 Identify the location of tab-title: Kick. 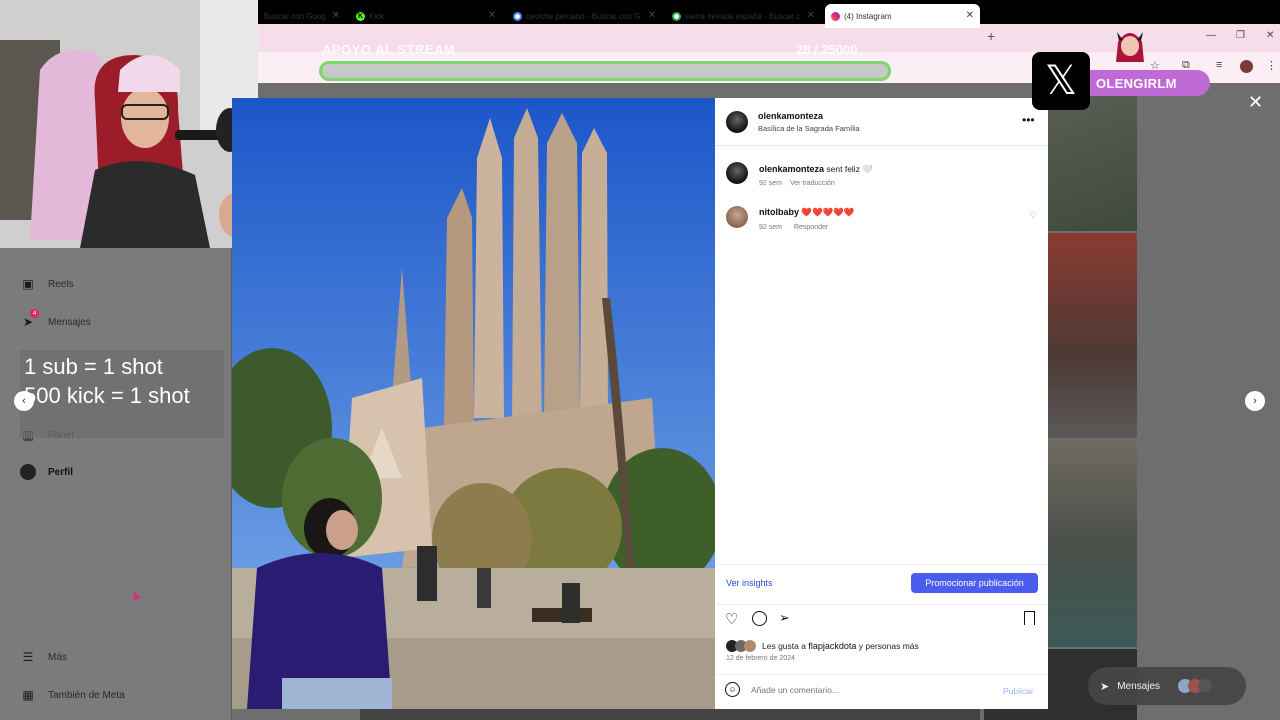
(377, 16).